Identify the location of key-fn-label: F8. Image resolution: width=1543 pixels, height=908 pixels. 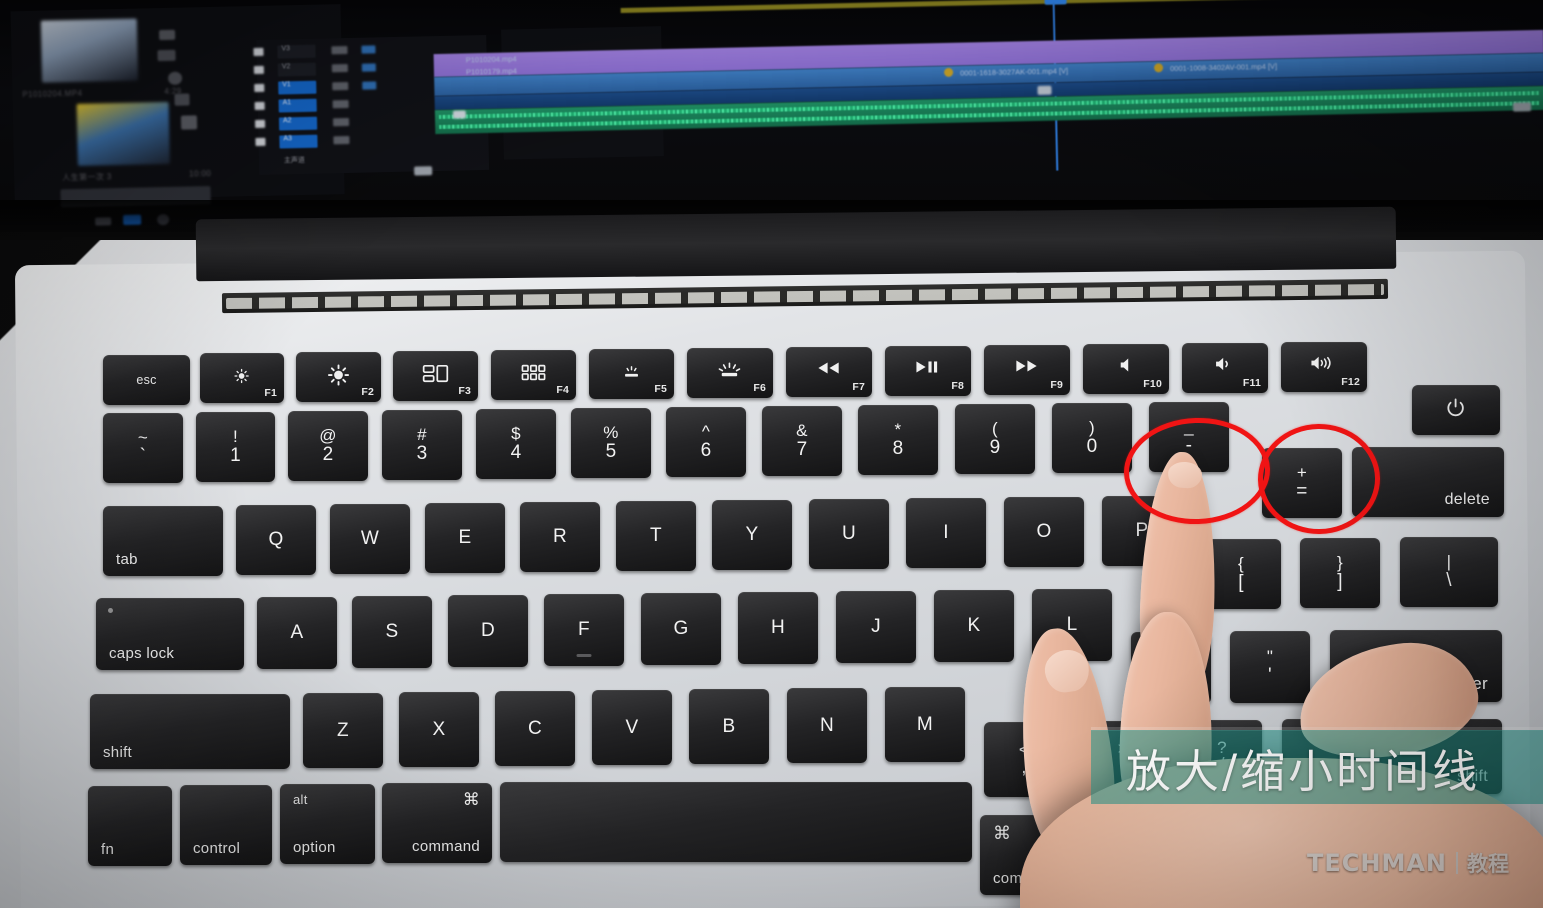
(957, 386).